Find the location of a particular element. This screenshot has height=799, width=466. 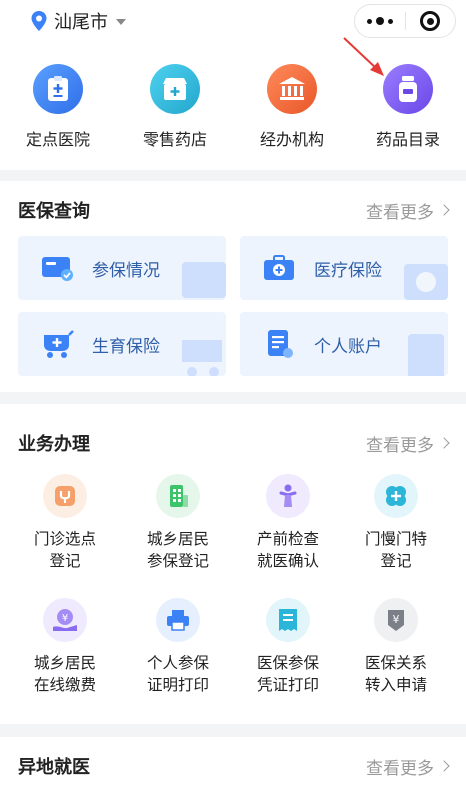

quick-entry-pharmacy: 零售药店 is located at coordinates (175, 109).